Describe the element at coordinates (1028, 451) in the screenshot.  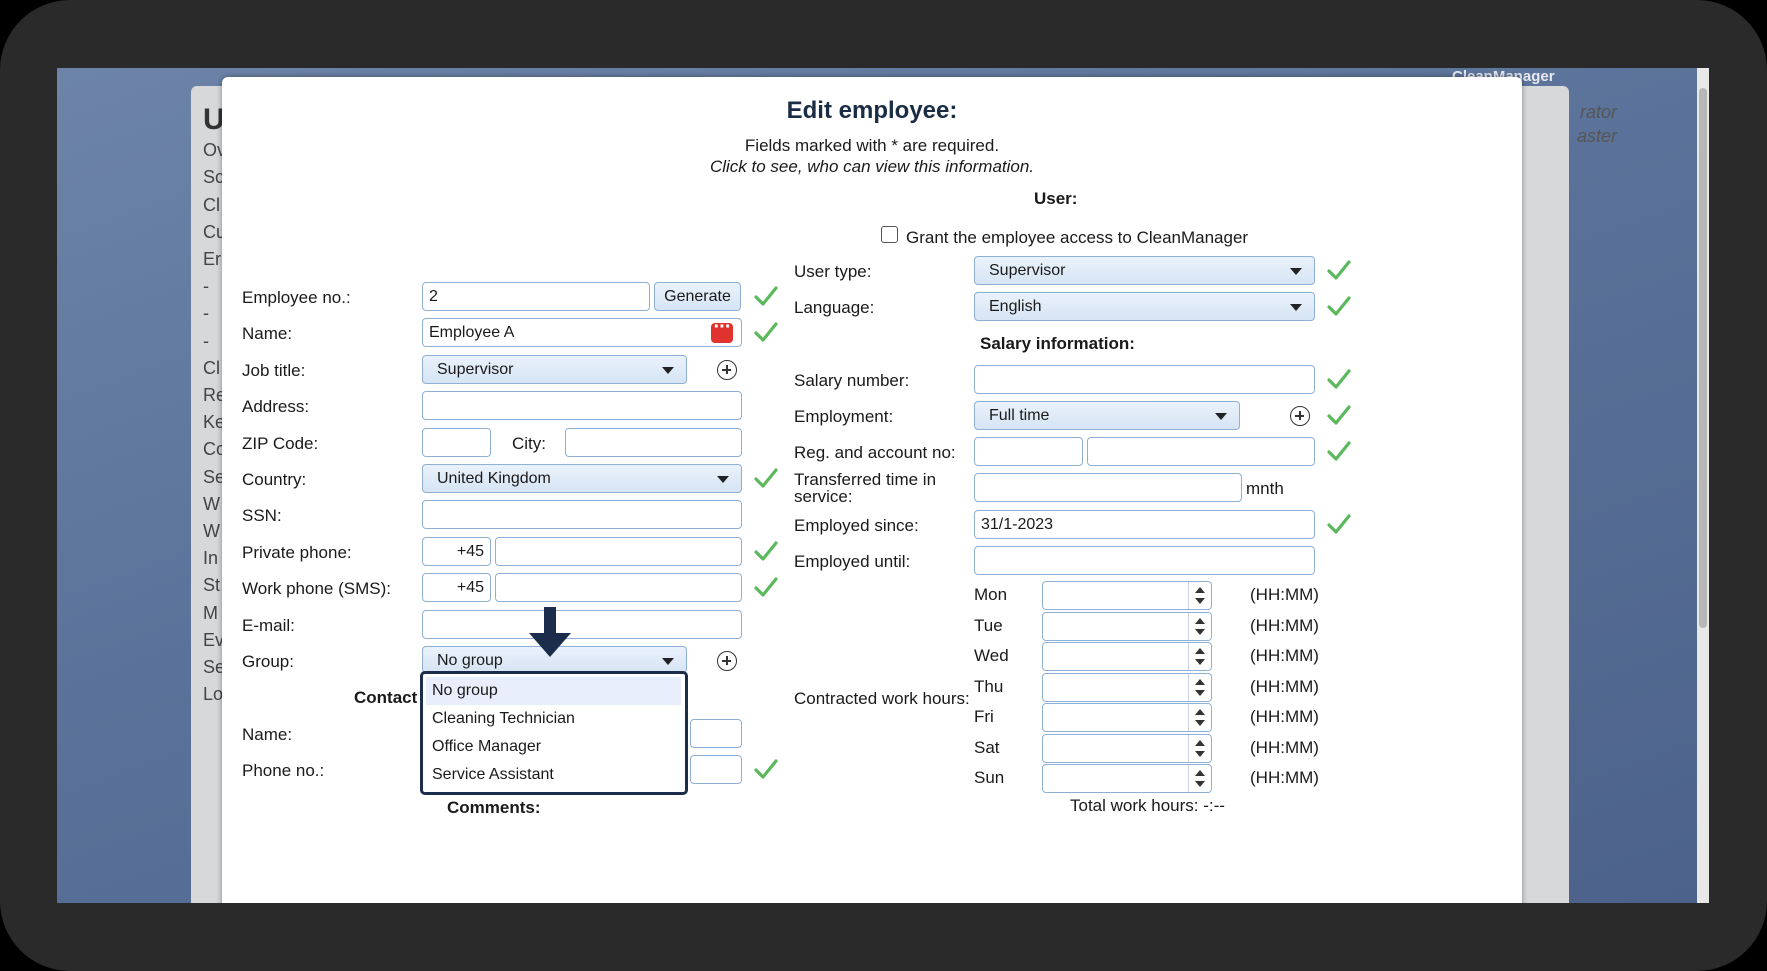
I see `reg-no-input` at that location.